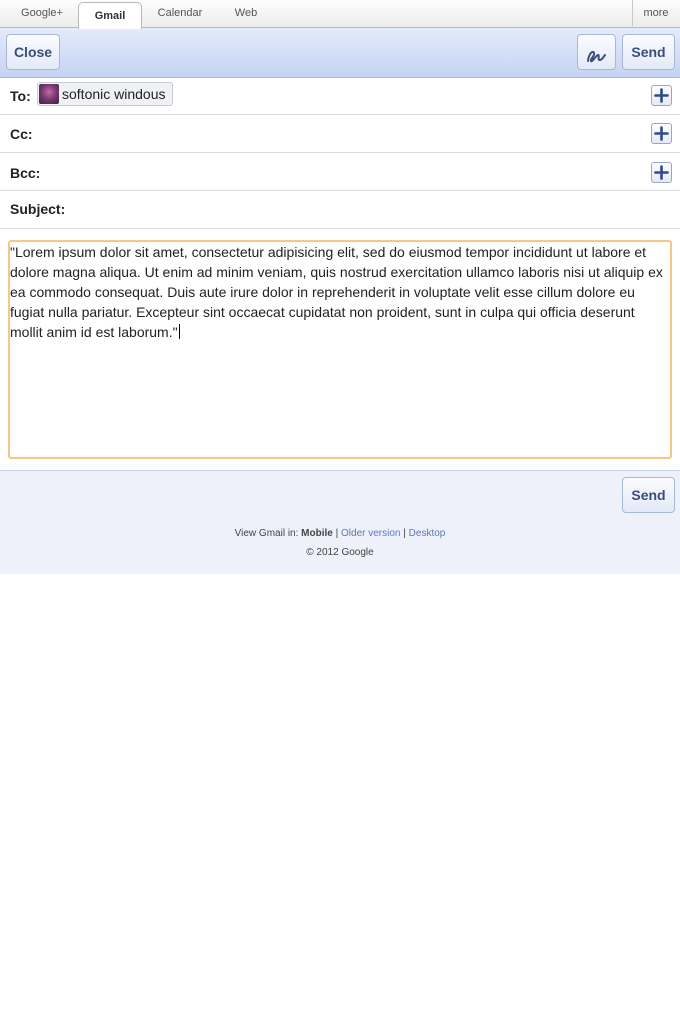 This screenshot has height=1021, width=680. I want to click on send-button-bottom: Send, so click(648, 495).